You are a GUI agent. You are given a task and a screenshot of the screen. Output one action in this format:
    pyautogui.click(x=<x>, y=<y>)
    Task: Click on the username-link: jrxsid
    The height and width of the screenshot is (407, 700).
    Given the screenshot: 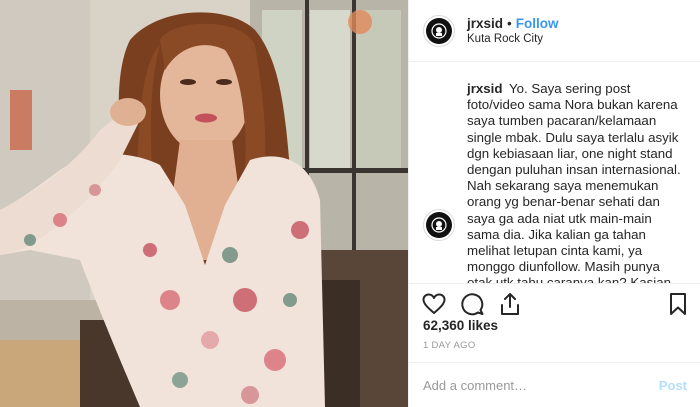 What is the action you would take?
    pyautogui.click(x=485, y=23)
    